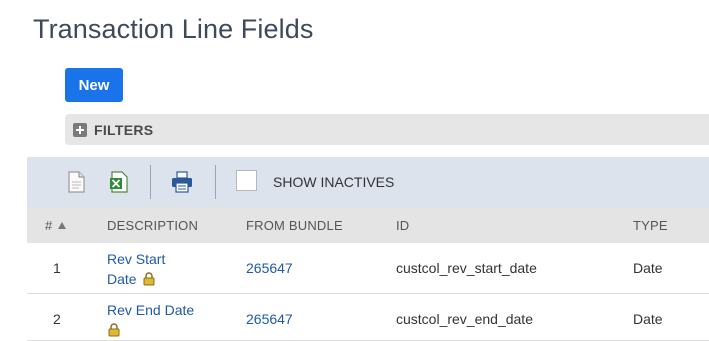  I want to click on document-icon, so click(76, 182).